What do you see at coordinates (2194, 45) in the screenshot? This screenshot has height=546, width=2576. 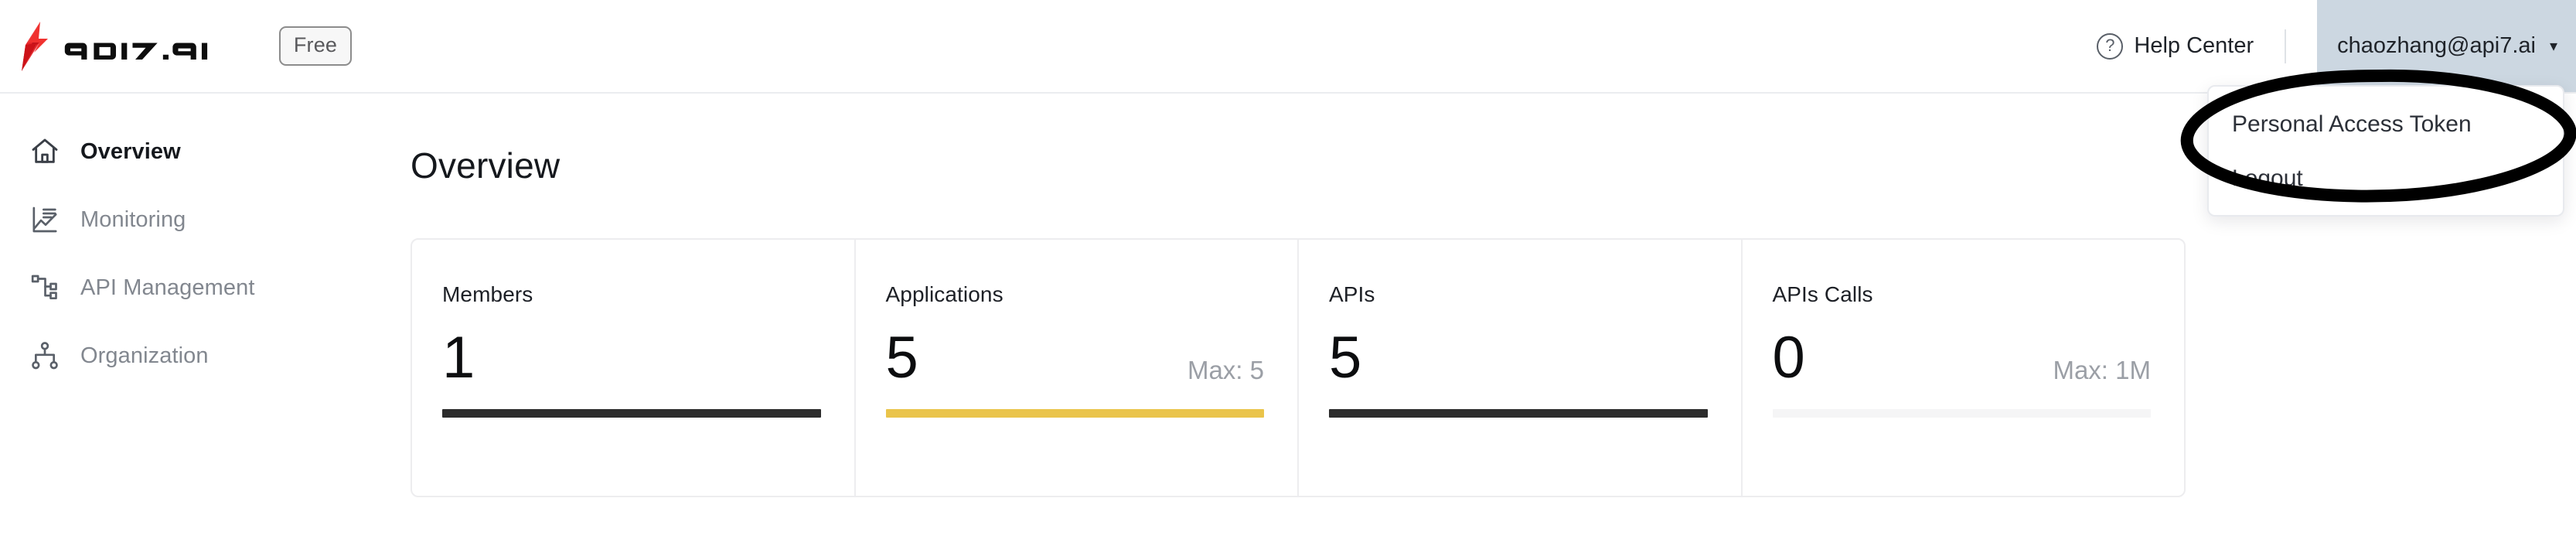 I see `help-center-label: Help Center` at bounding box center [2194, 45].